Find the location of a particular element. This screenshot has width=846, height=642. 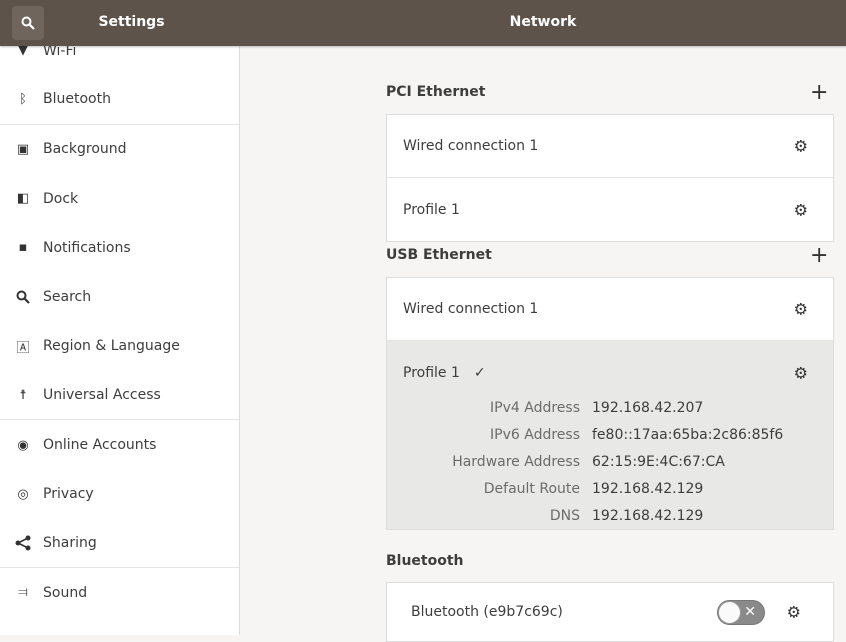

detail-row: IPv6 Address fe80::17aa:65ba:2c86:85f6 is located at coordinates (611, 435).